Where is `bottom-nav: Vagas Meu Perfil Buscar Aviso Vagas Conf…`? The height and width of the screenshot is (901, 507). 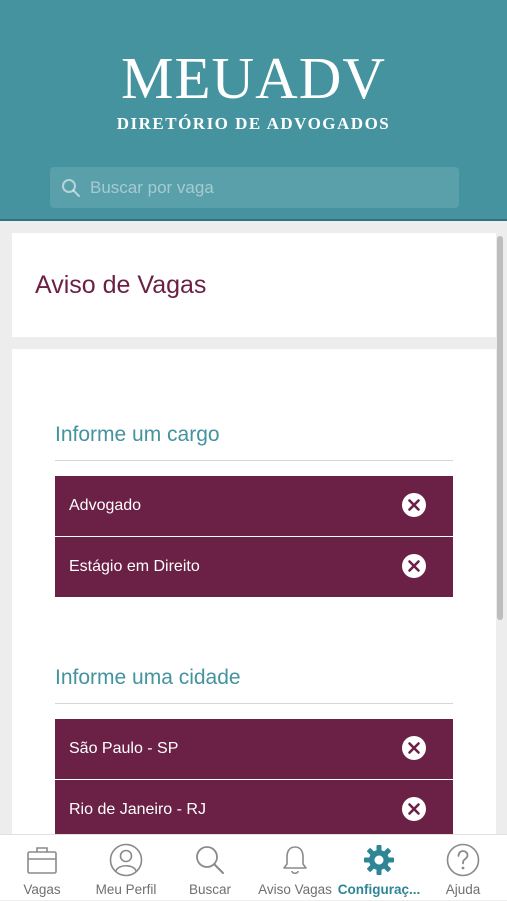 bottom-nav: Vagas Meu Perfil Buscar Aviso Vagas Conf… is located at coordinates (253, 867).